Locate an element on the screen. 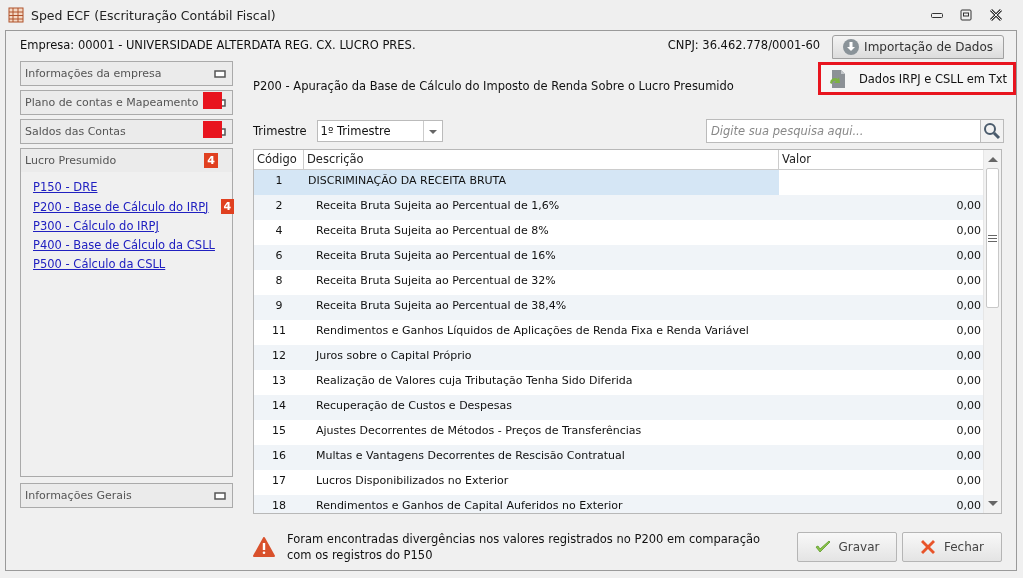 The image size is (1023, 578). warning-message: Foram encontradas divergências nos valores registrados no P200 em comparação com os registros do P150 is located at coordinates (524, 547).